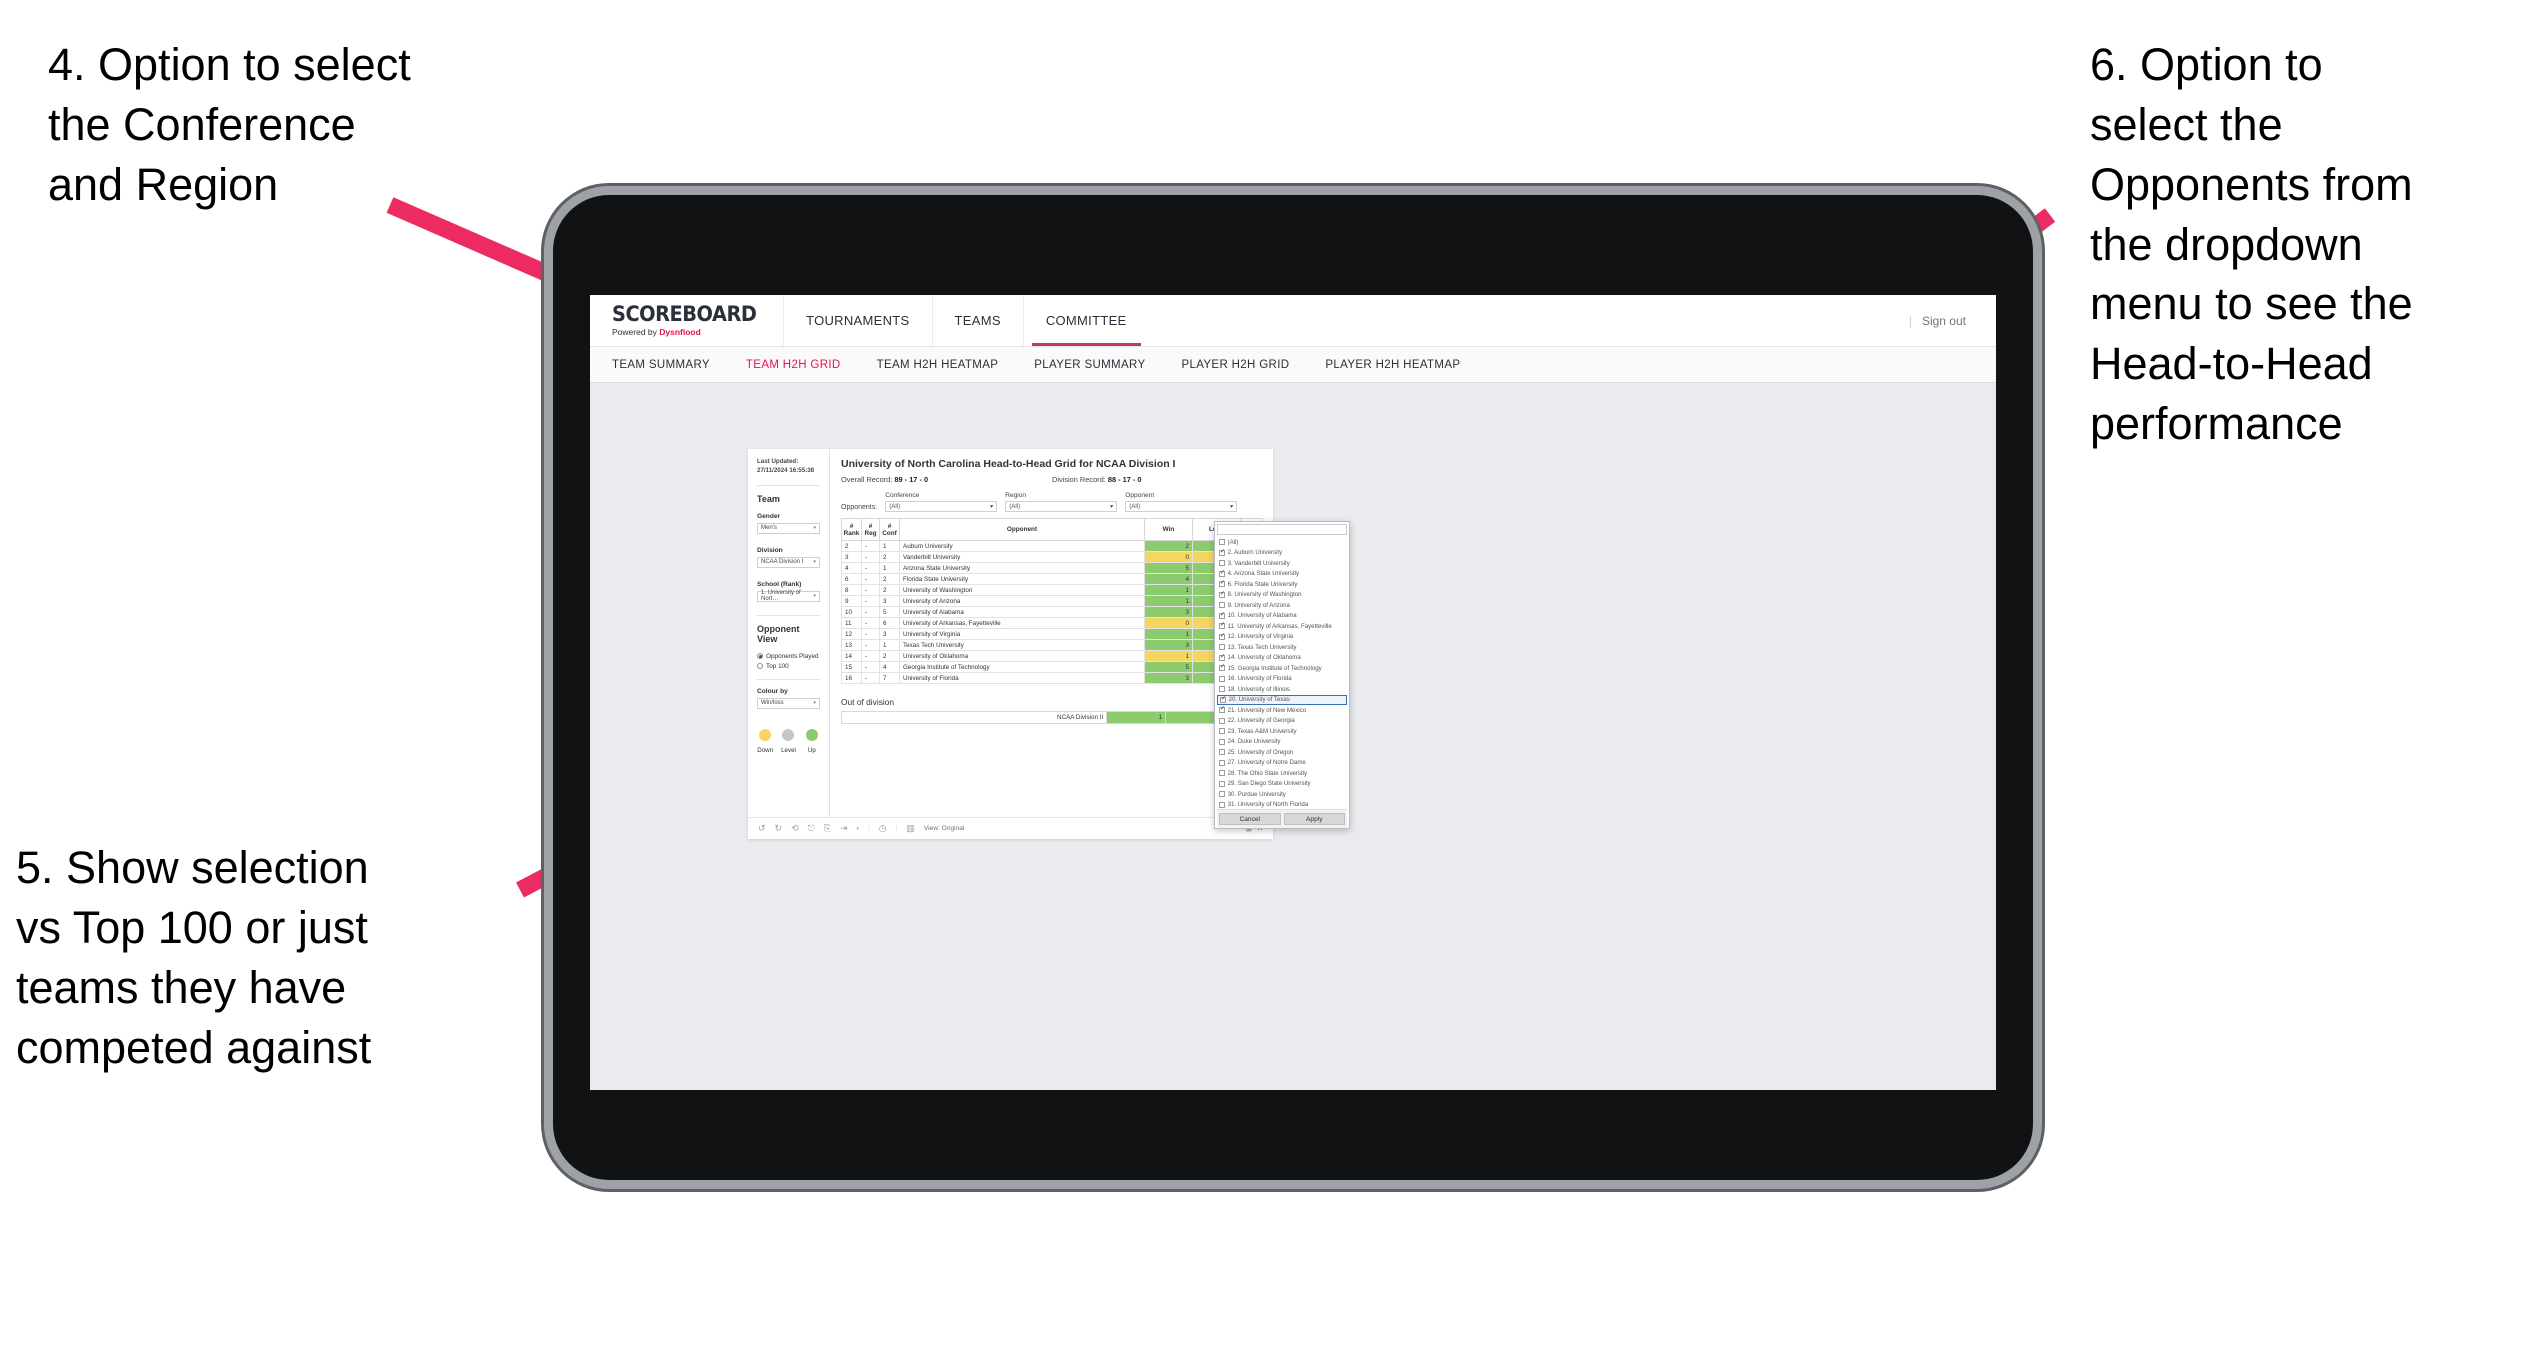  I want to click on region-select: (All) ▾, so click(1061, 506).